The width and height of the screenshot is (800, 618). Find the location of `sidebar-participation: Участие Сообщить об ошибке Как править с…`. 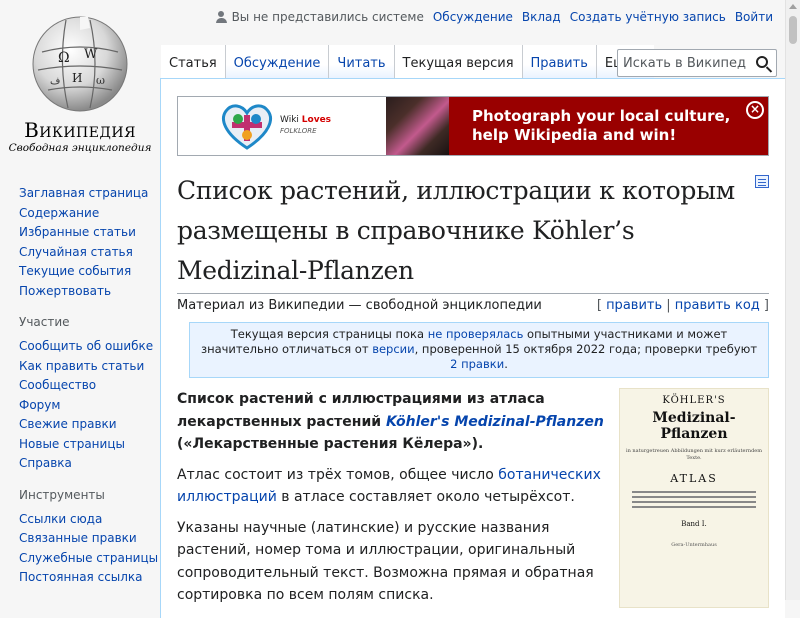

sidebar-participation: Участие Сообщить об ошибке Как править с… is located at coordinates (80, 394).